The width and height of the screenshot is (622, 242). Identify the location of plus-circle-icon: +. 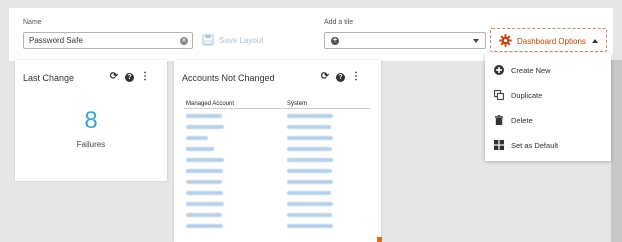
(335, 41).